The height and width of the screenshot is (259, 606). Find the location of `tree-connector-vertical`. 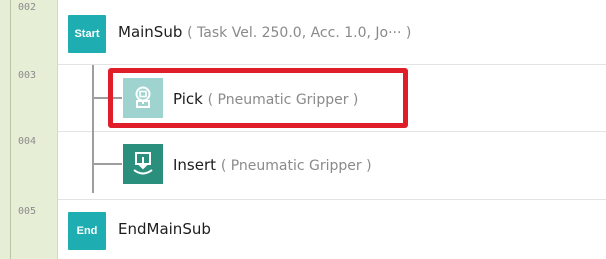

tree-connector-vertical is located at coordinates (93, 129).